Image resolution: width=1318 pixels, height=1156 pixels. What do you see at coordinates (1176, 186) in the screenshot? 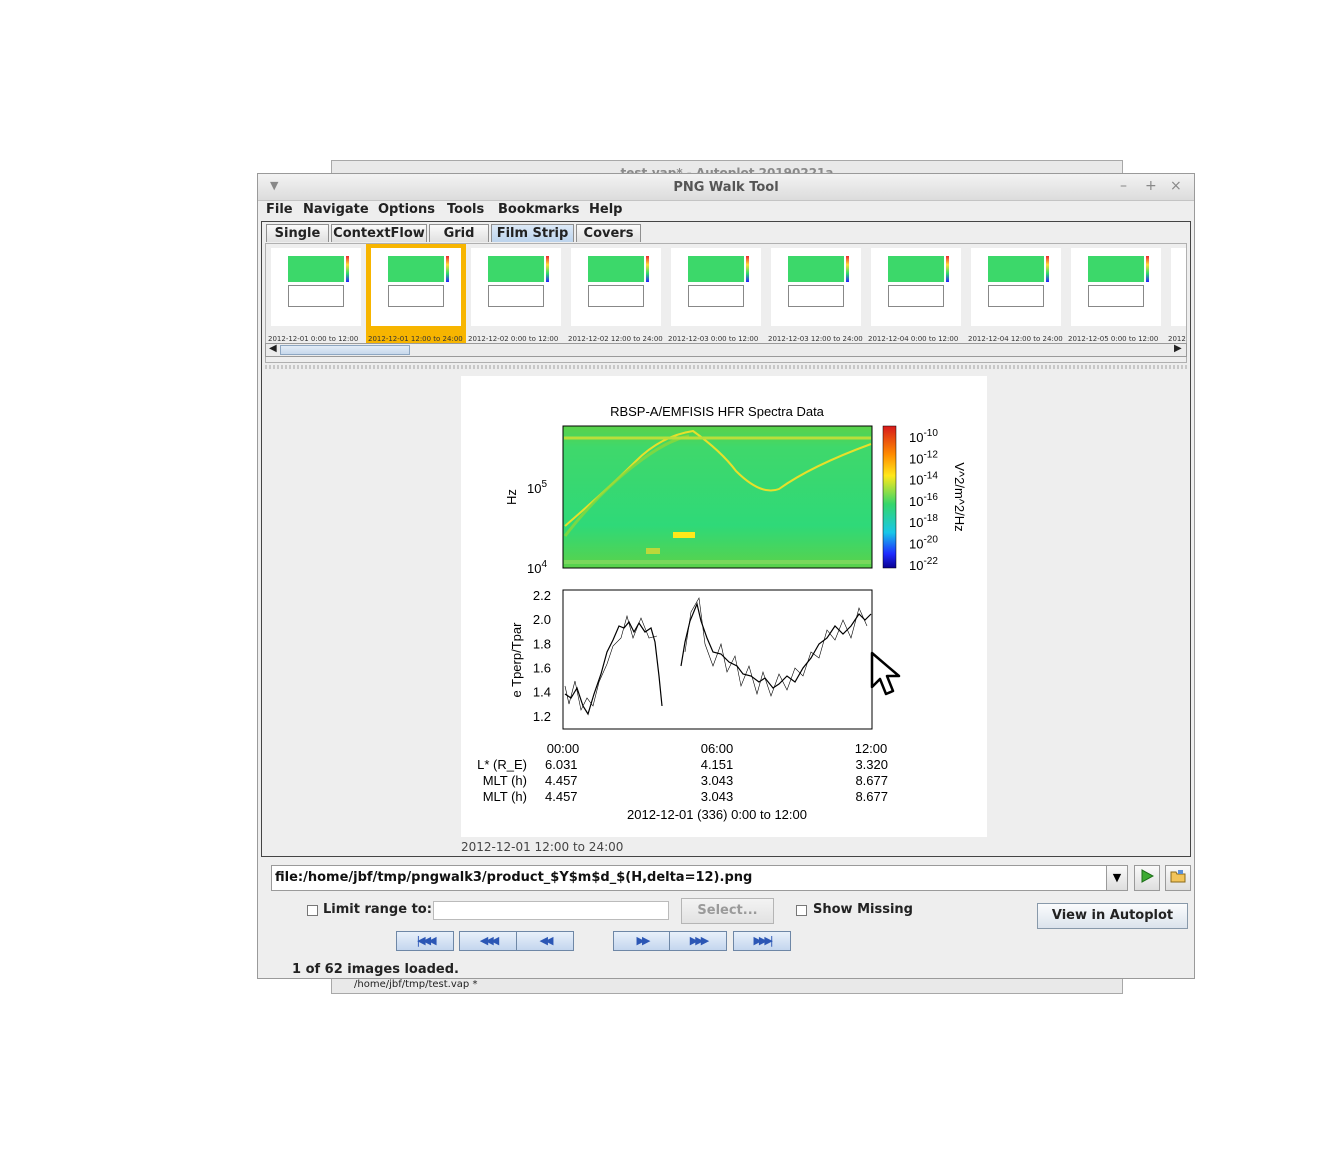
I see `close-button: ×` at bounding box center [1176, 186].